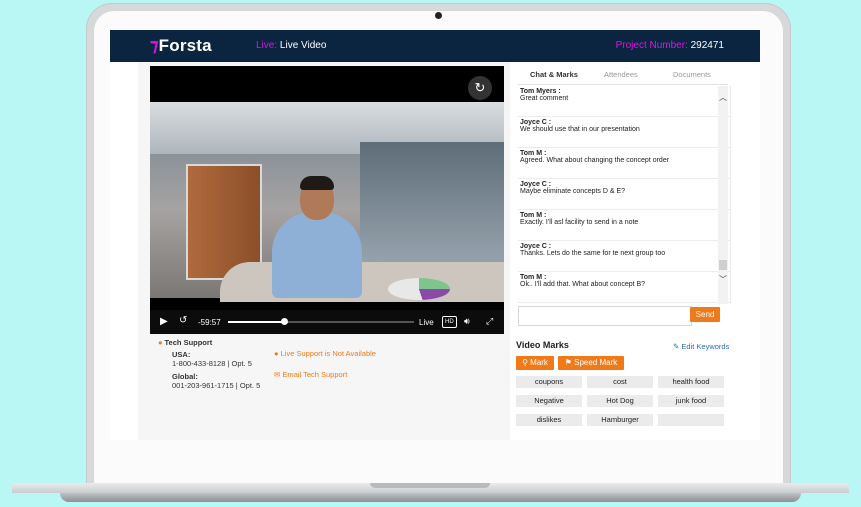 This screenshot has width=861, height=507. Describe the element at coordinates (591, 363) in the screenshot. I see `speed-mark-button: ⚑ Speed Mark` at that location.